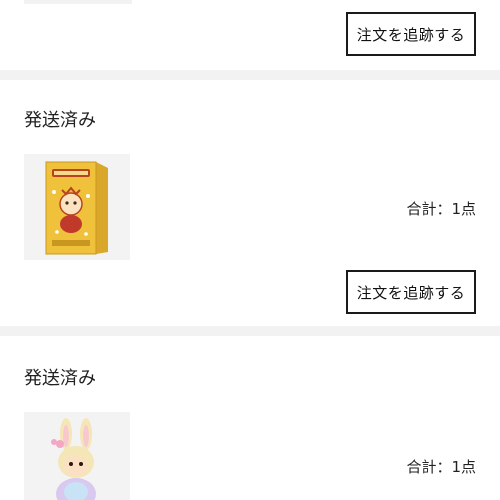 The width and height of the screenshot is (500, 500). I want to click on order-card-partial: 注文を追跡する, so click(250, 35).